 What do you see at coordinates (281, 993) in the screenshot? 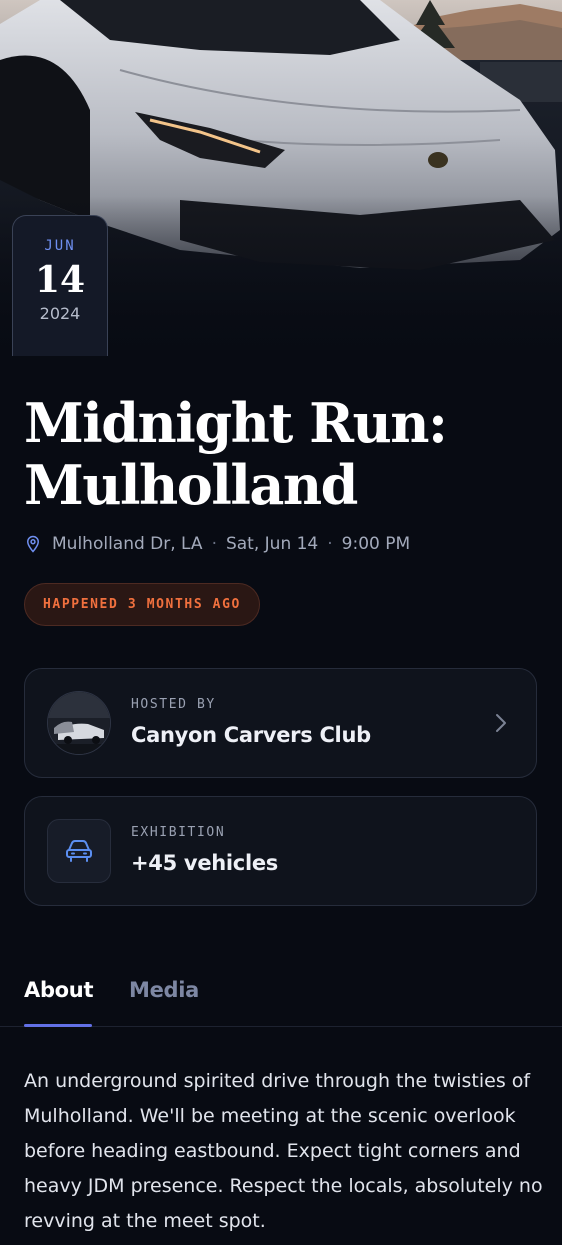
I see `tab-bar: About Media` at bounding box center [281, 993].